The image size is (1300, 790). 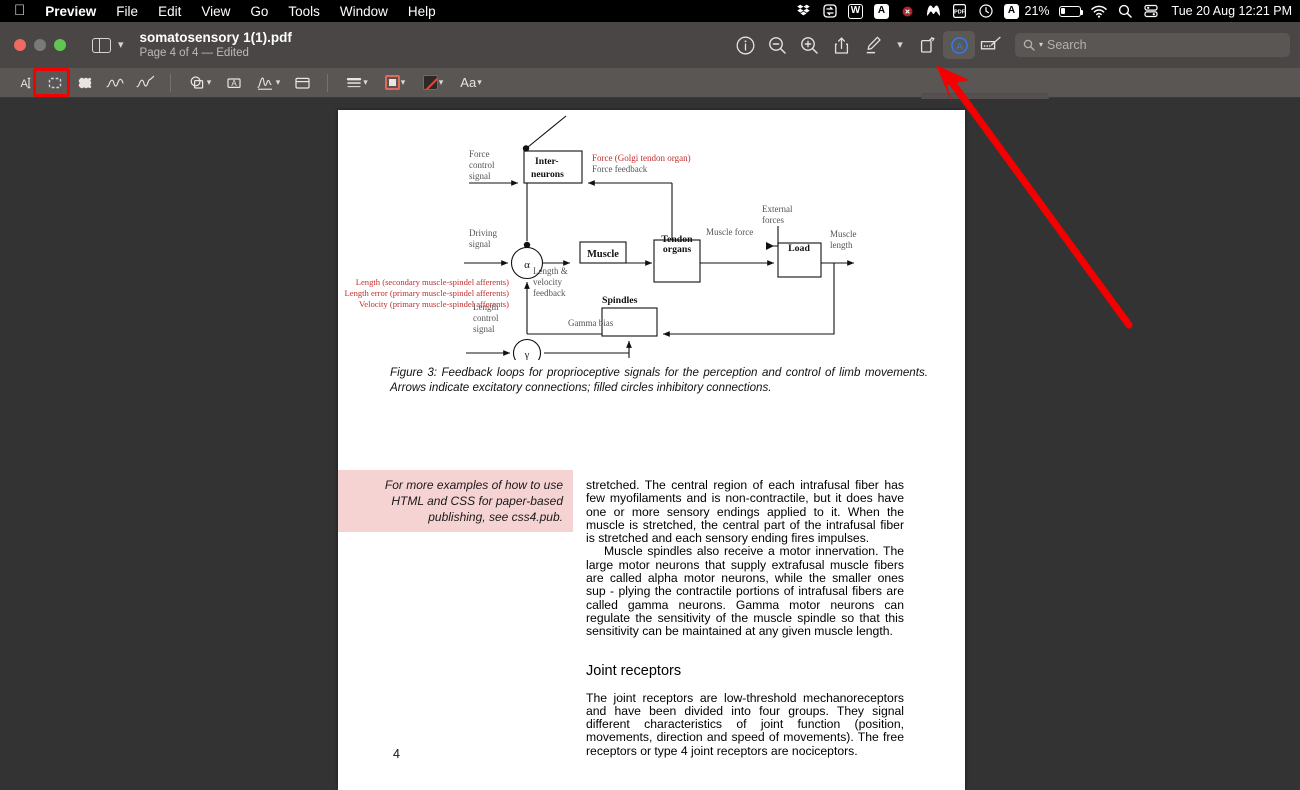 What do you see at coordinates (1014, 45) in the screenshot?
I see `window-toolbar: ▾ A ▾ Search` at bounding box center [1014, 45].